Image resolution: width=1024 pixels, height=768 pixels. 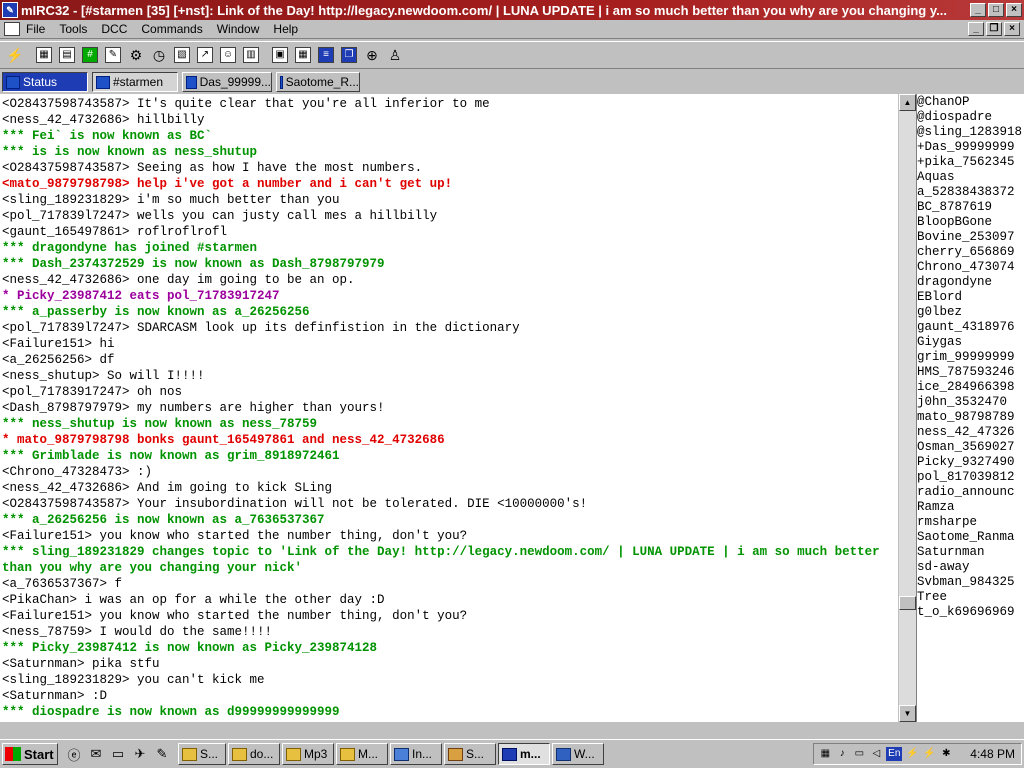 What do you see at coordinates (10, 10) in the screenshot?
I see `mirc-icon: ✎` at bounding box center [10, 10].